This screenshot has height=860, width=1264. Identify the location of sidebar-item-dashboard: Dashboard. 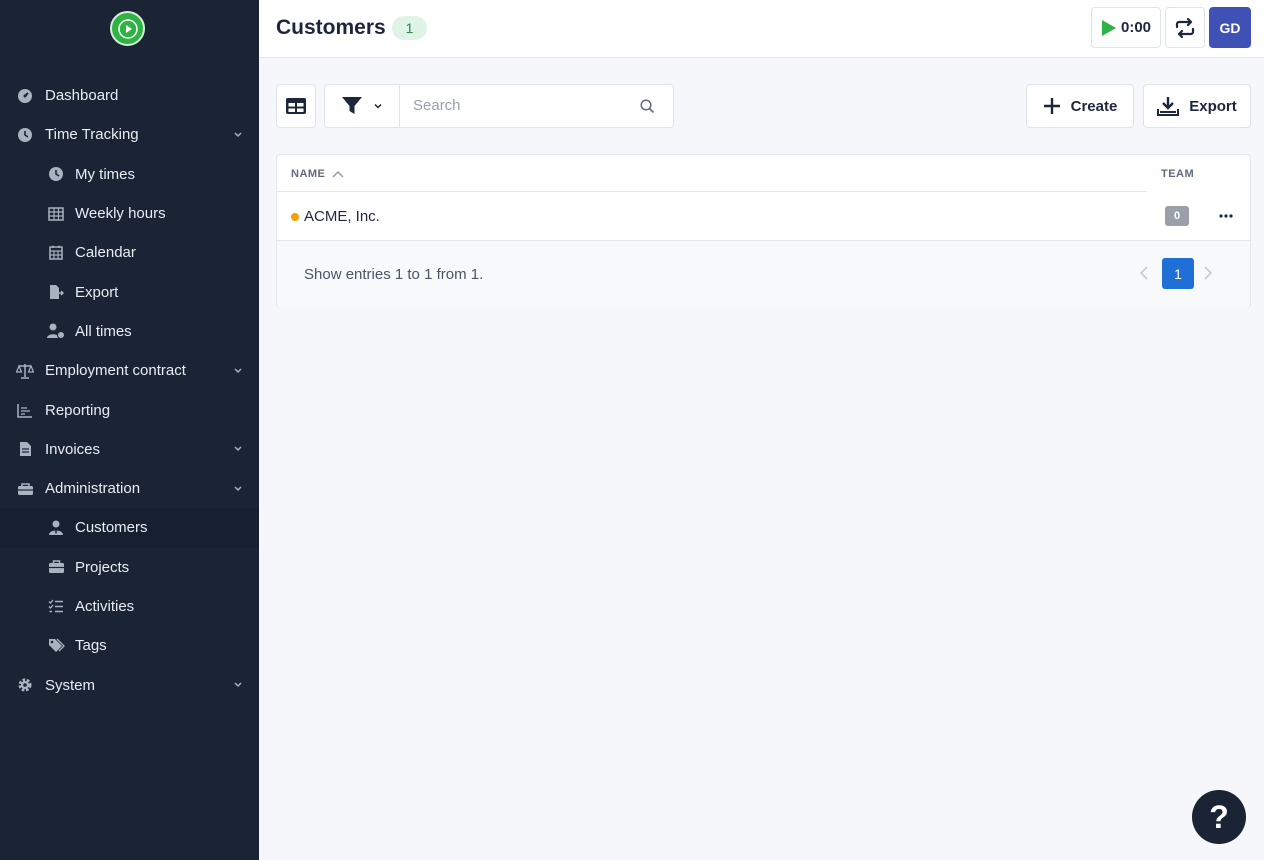
(129, 95).